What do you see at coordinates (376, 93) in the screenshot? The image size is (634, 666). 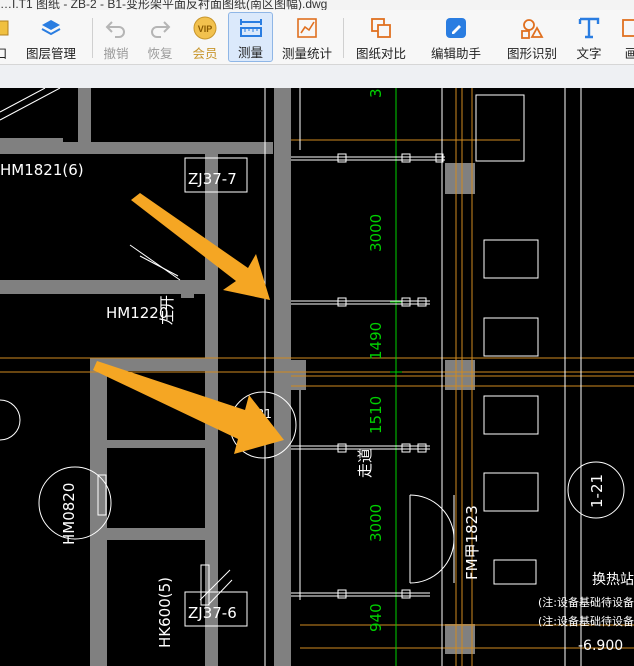 I see `dimension-label: 3` at bounding box center [376, 93].